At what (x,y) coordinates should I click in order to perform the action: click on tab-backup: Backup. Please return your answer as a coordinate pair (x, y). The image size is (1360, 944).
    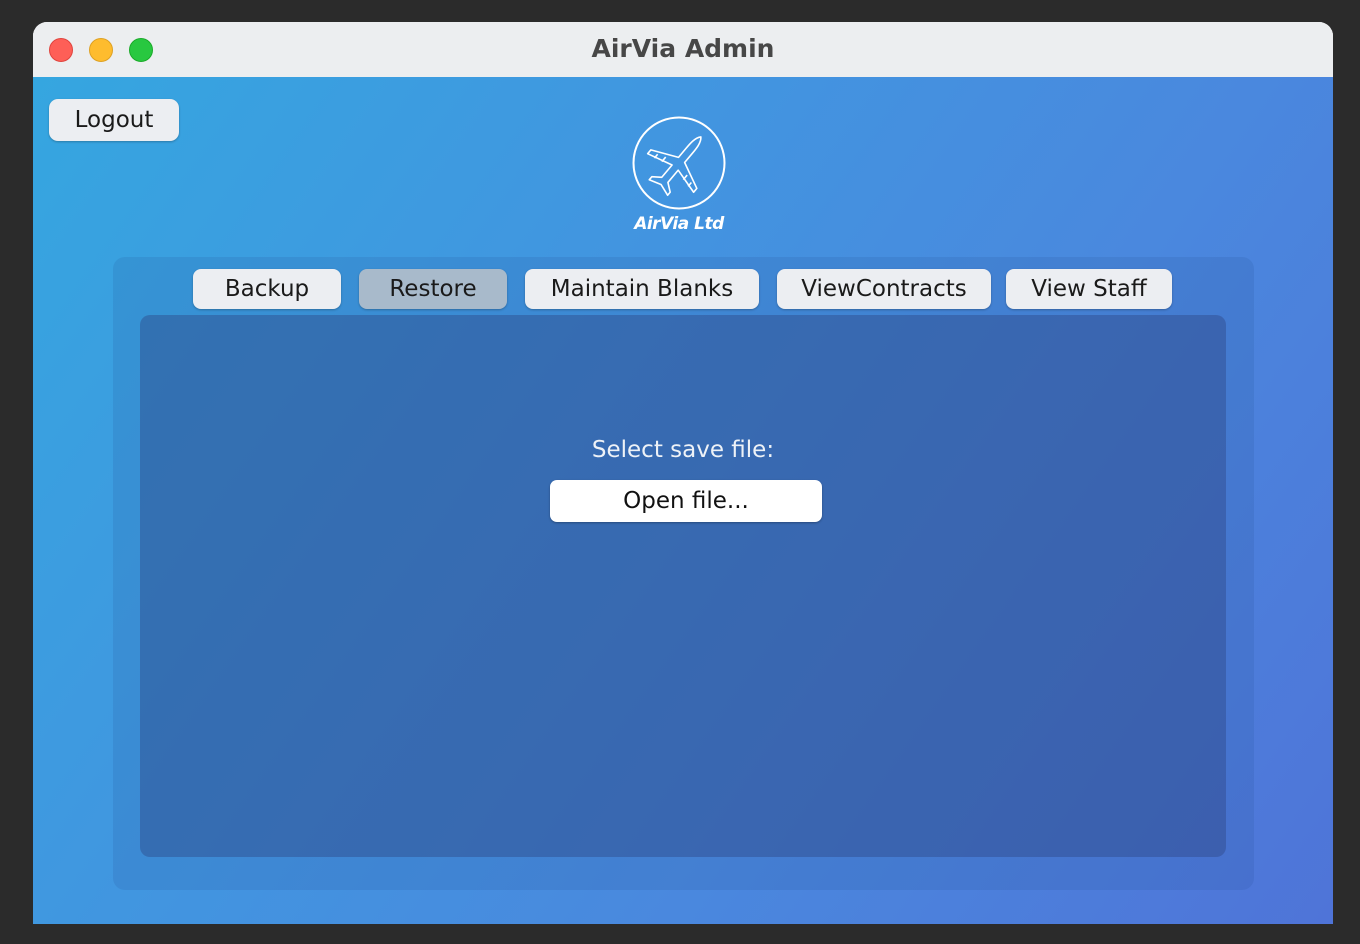
    Looking at the image, I should click on (267, 289).